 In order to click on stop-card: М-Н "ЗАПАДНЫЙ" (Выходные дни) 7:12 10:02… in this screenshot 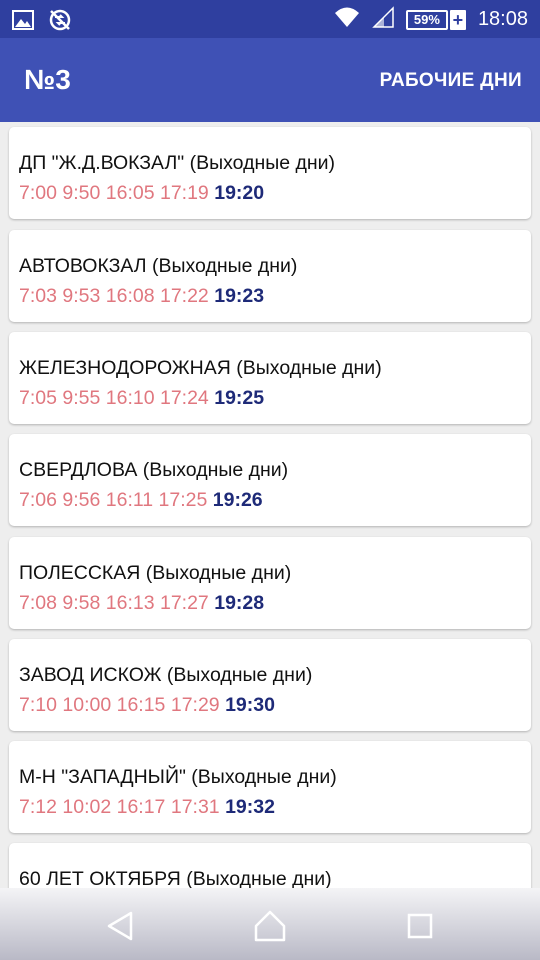, I will do `click(270, 787)`.